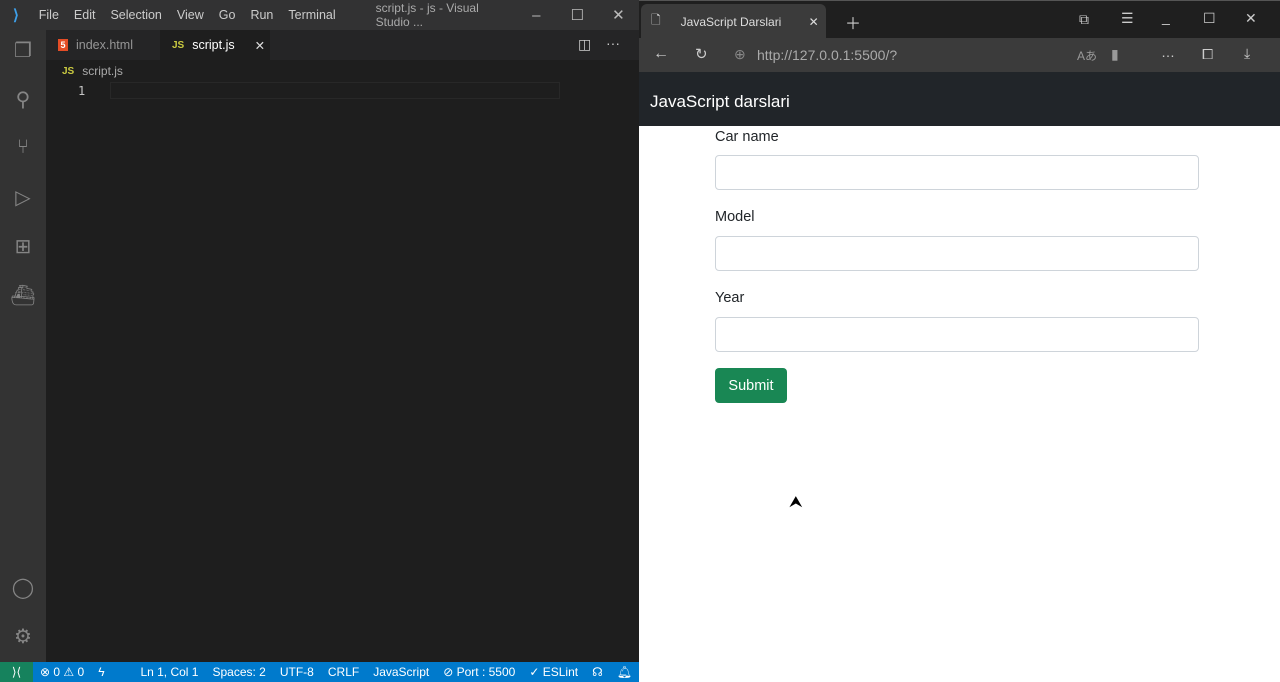 The image size is (1280, 682). Describe the element at coordinates (335, 90) in the screenshot. I see `code-editor` at that location.